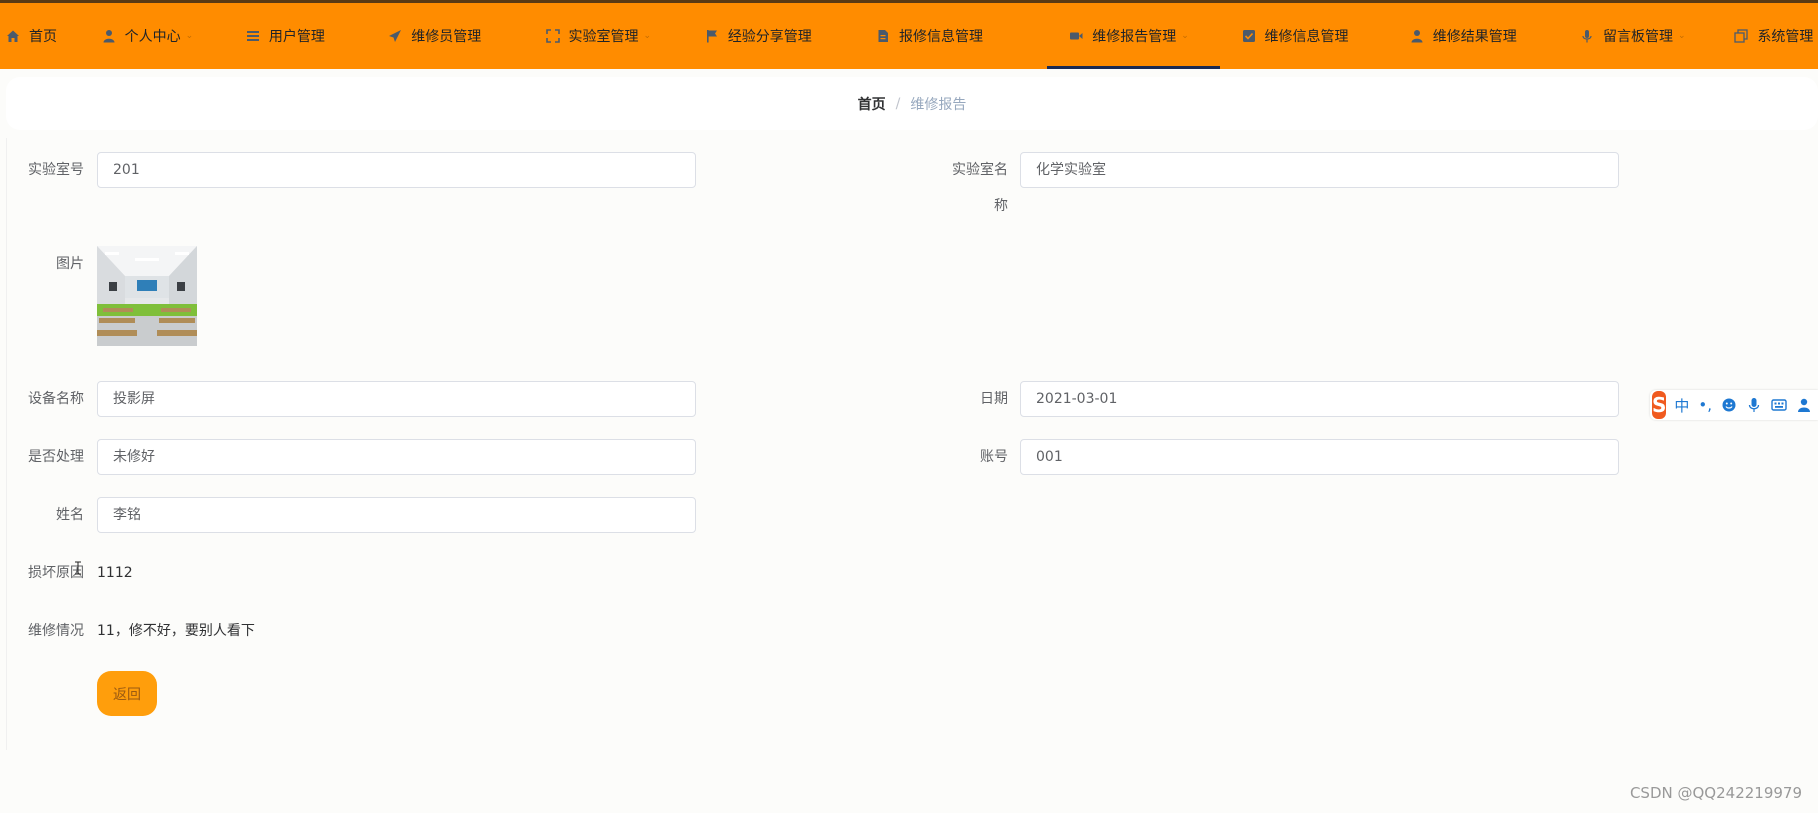 The image size is (1818, 813). I want to click on nav-item-label: 维修信息管理, so click(1306, 37).